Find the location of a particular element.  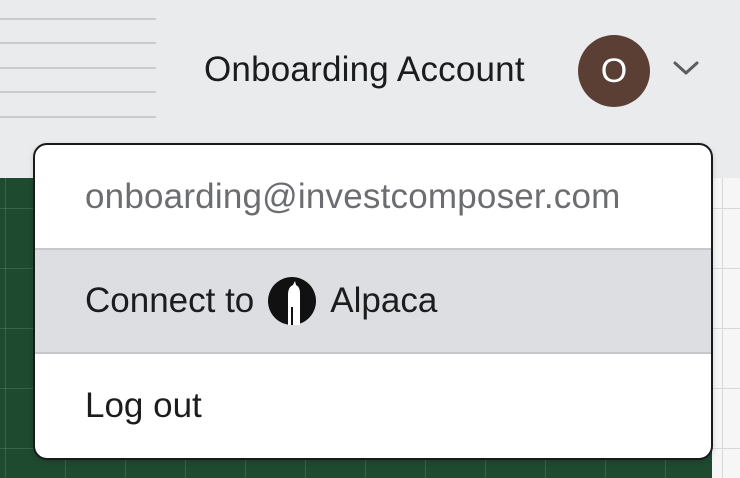

account-email: onboarding@investcomposer.com is located at coordinates (353, 196).